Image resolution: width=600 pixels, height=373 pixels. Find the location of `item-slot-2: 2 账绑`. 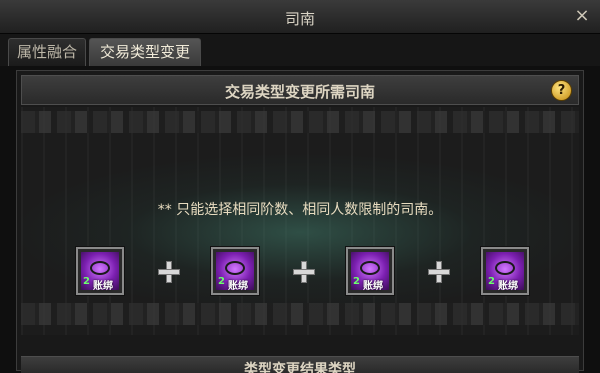

item-slot-2: 2 账绑 is located at coordinates (235, 271).